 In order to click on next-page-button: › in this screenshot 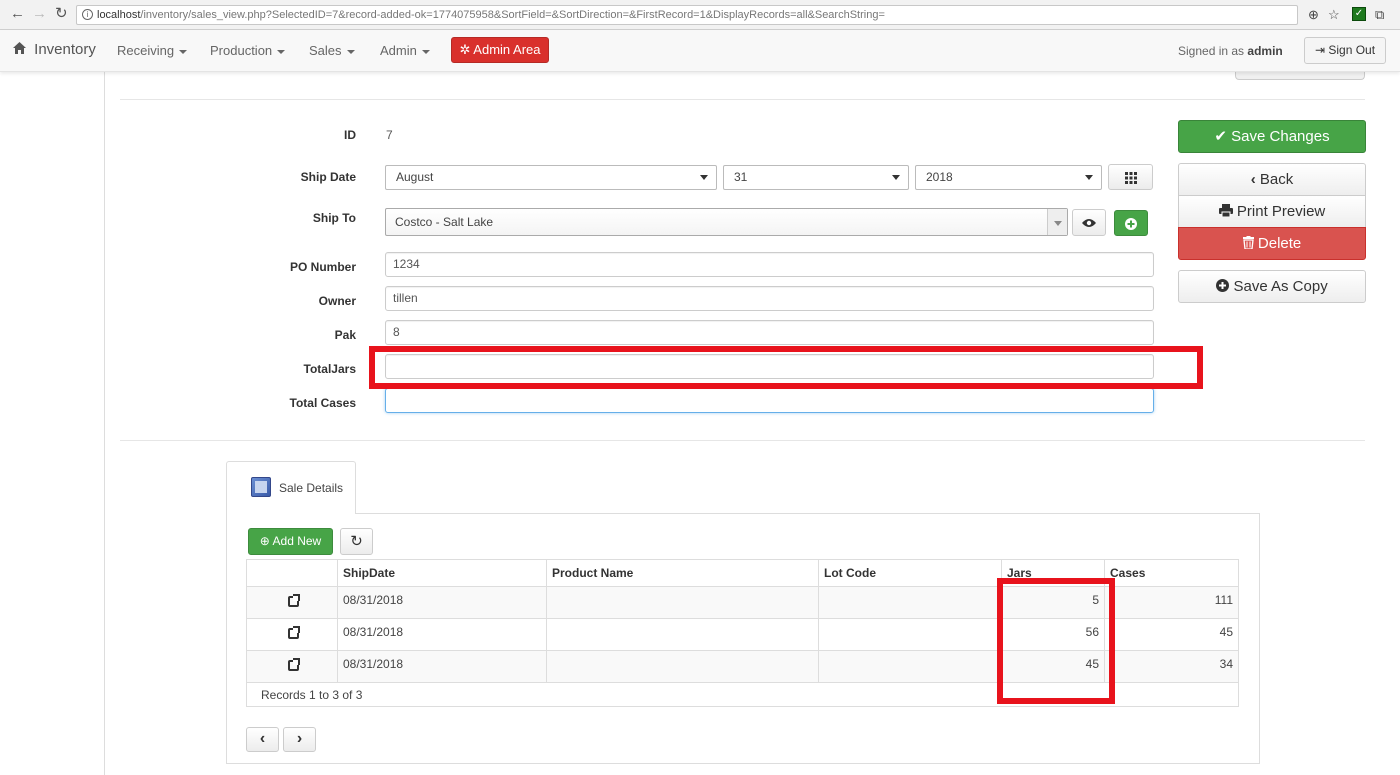, I will do `click(299, 739)`.